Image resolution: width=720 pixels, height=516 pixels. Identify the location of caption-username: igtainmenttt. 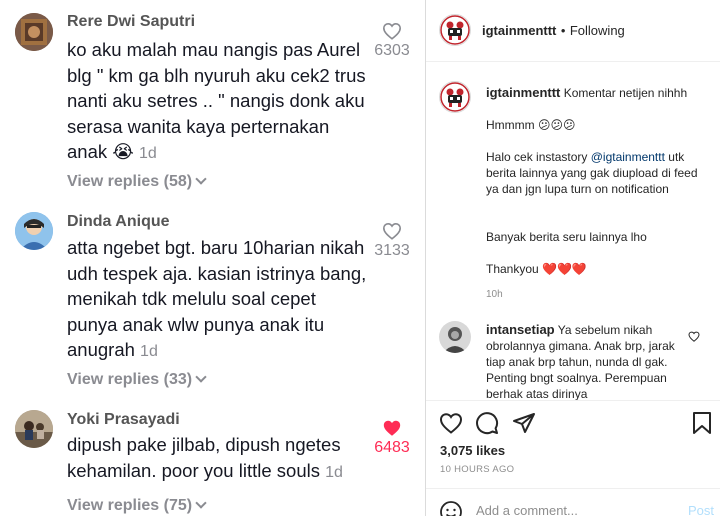
(523, 92).